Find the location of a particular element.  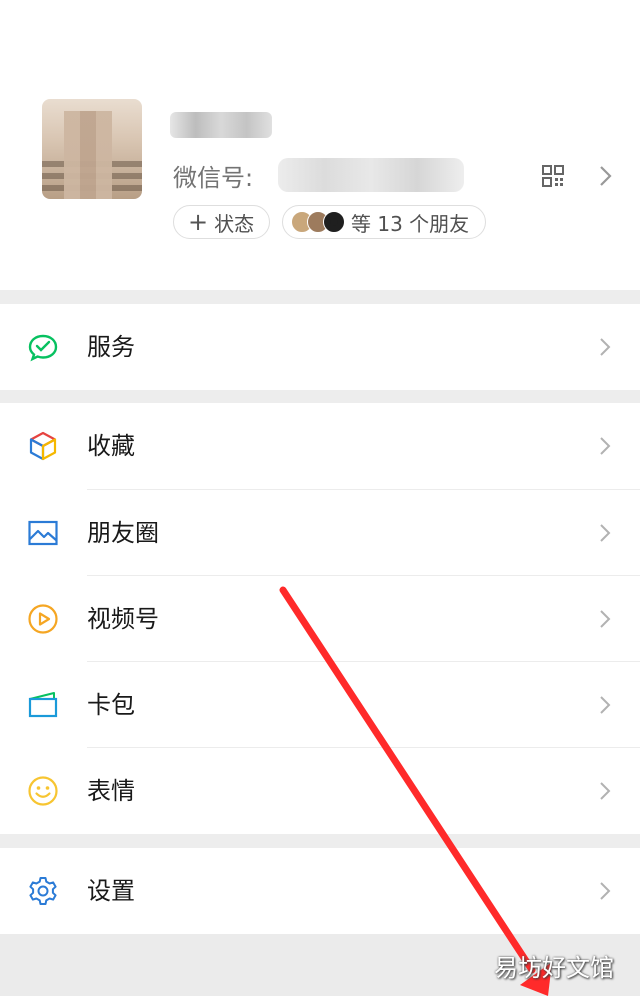

image-icon is located at coordinates (43, 533).